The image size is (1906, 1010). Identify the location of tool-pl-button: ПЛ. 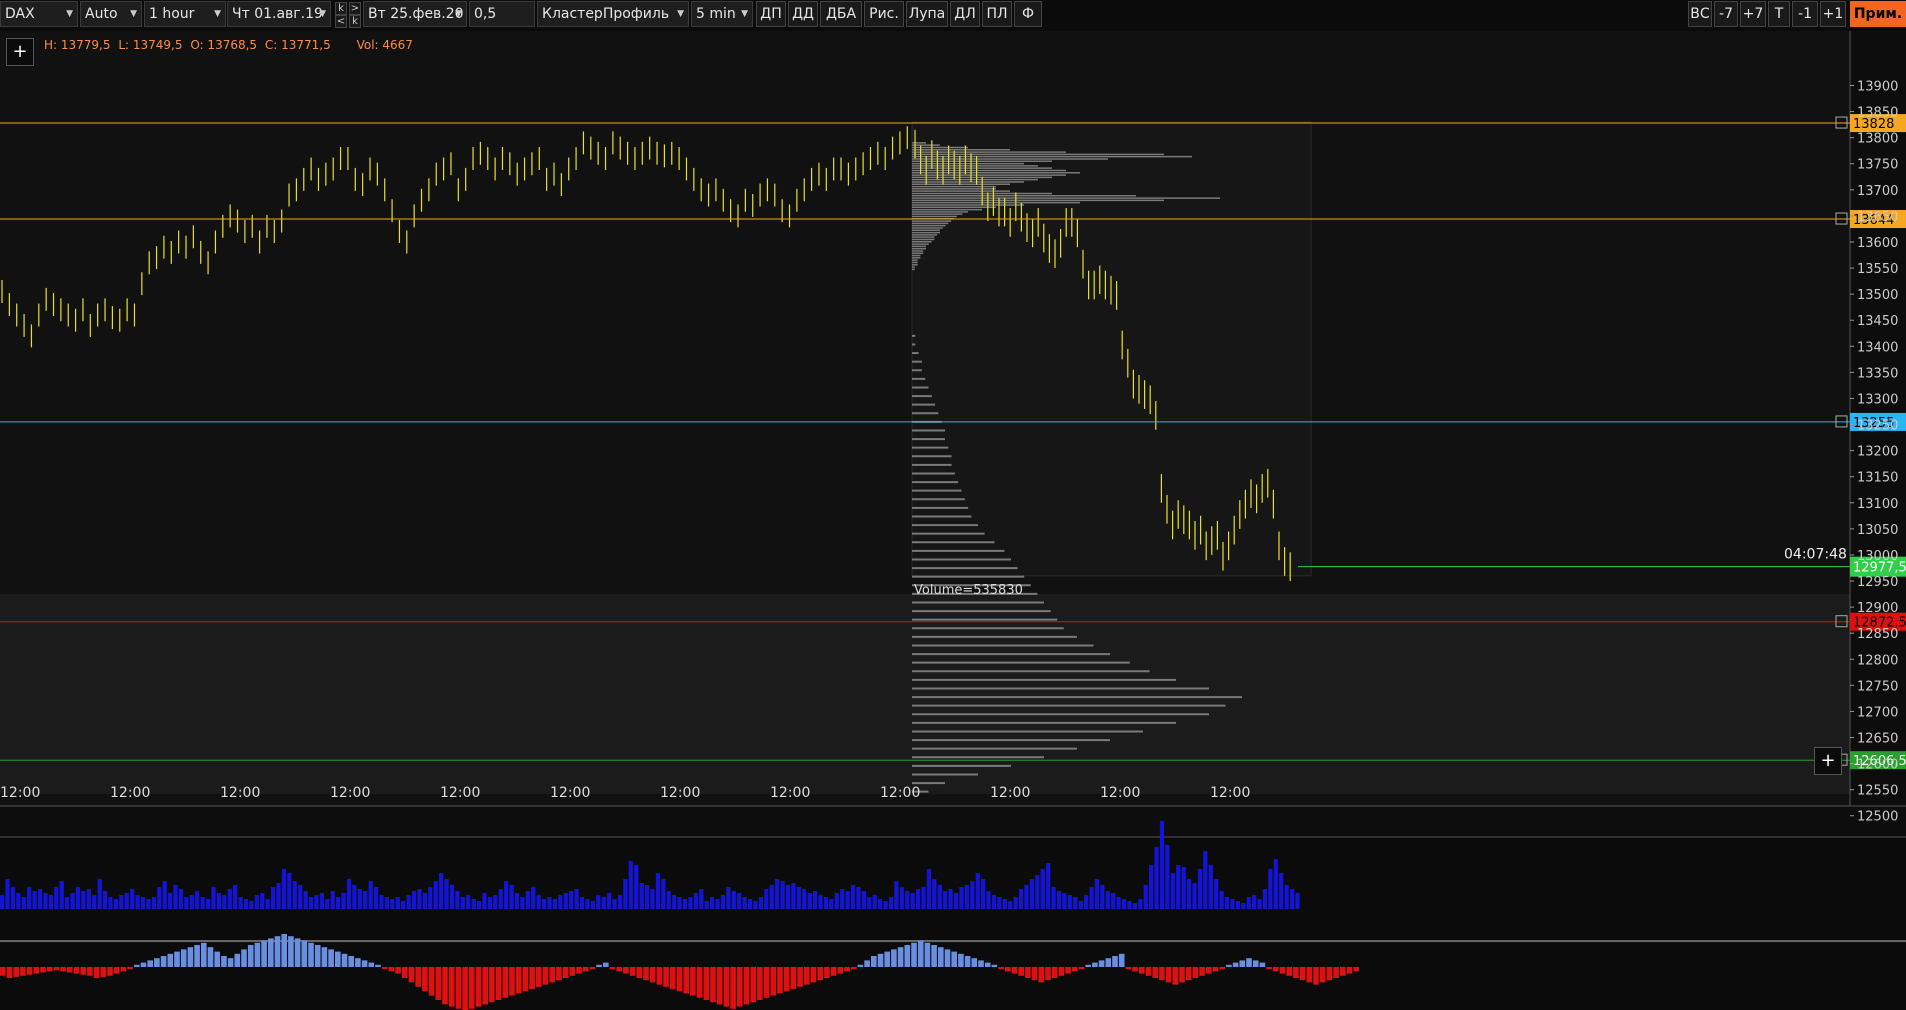
(997, 14).